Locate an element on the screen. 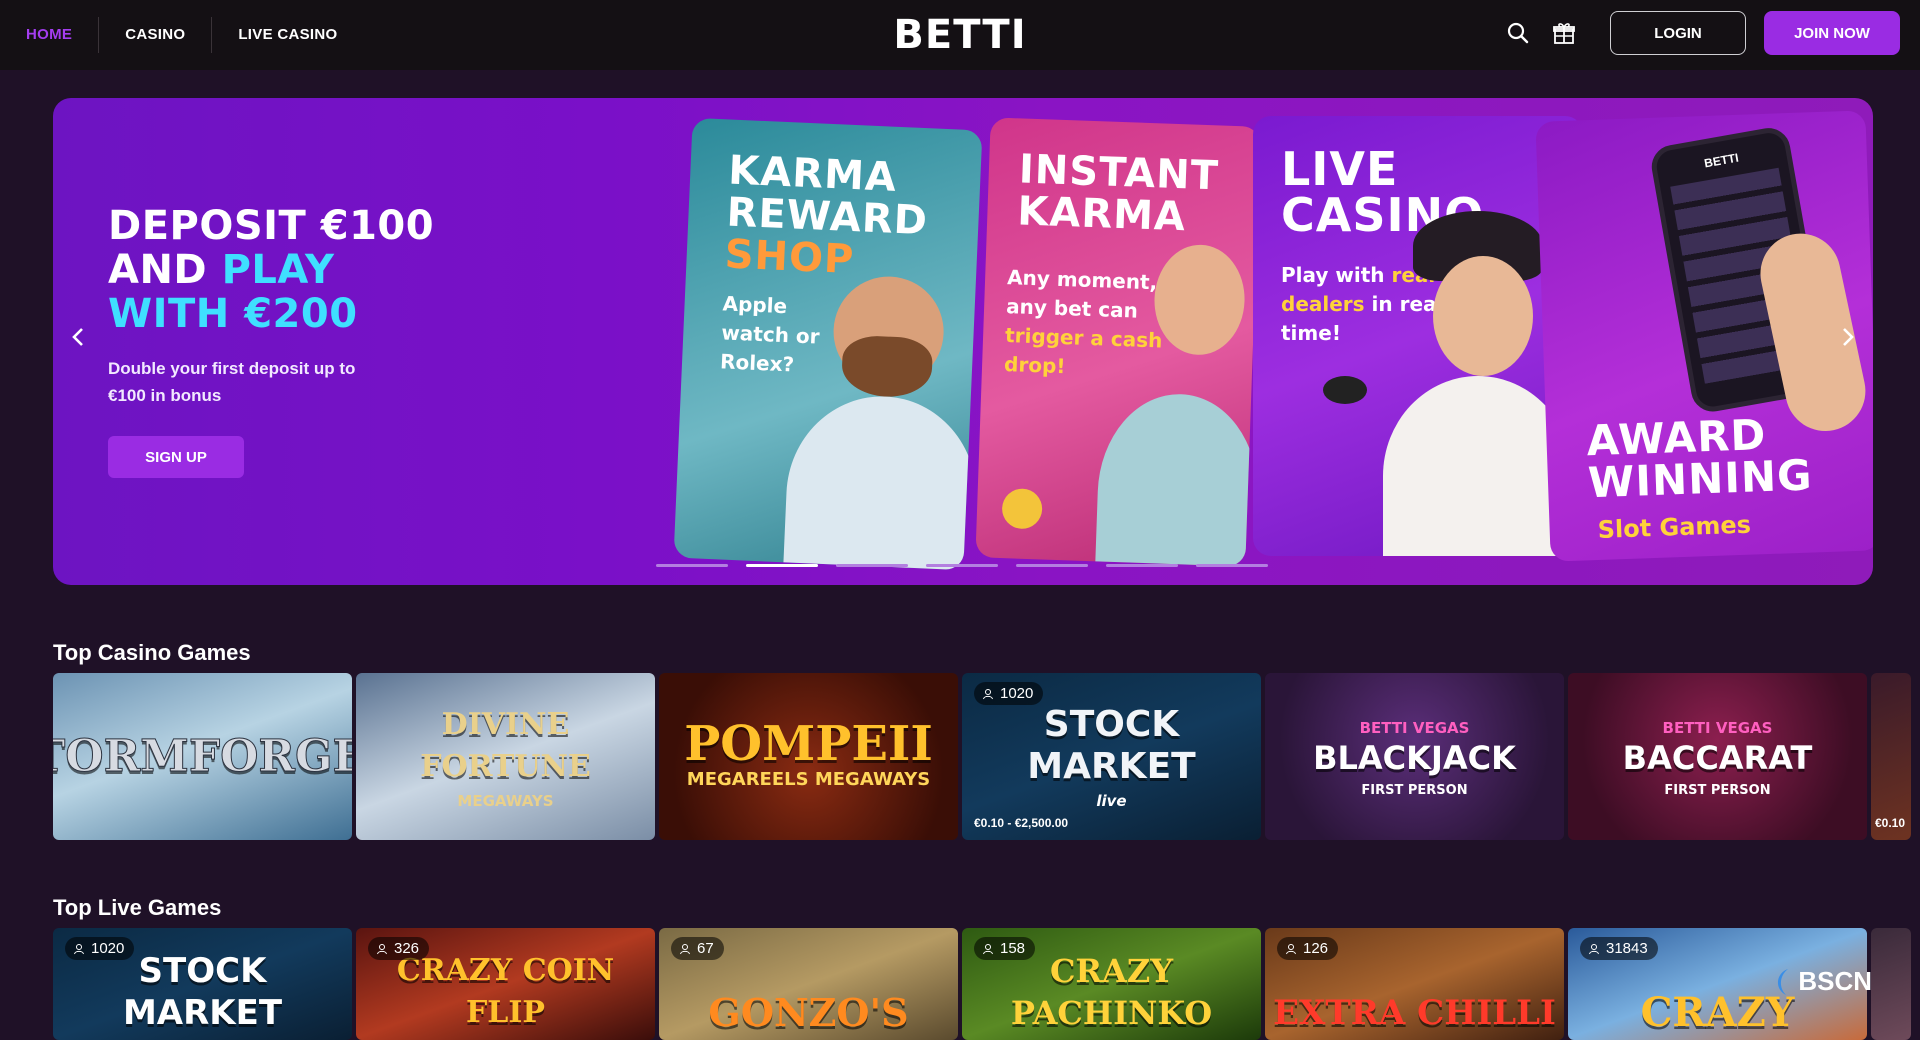 The image size is (1920, 1040). game-tile-baccarat: BETTI VEGAS BACCARAT FIRST PERSON is located at coordinates (1717, 756).